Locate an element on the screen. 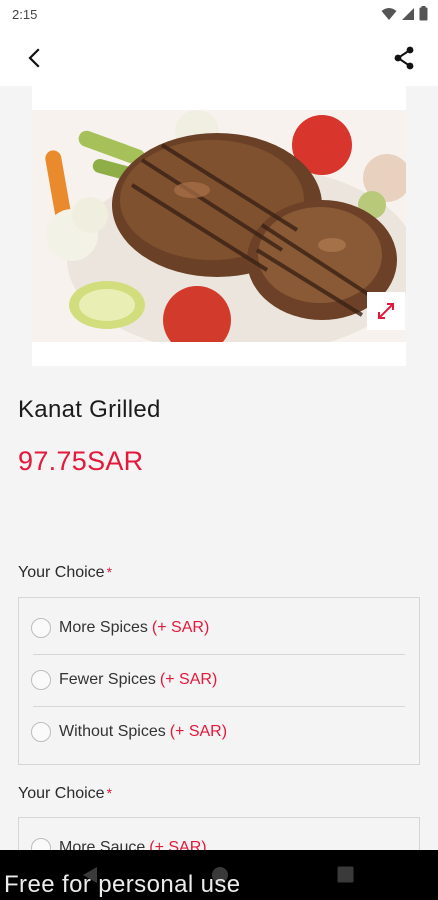  status-icons is located at coordinates (404, 16).